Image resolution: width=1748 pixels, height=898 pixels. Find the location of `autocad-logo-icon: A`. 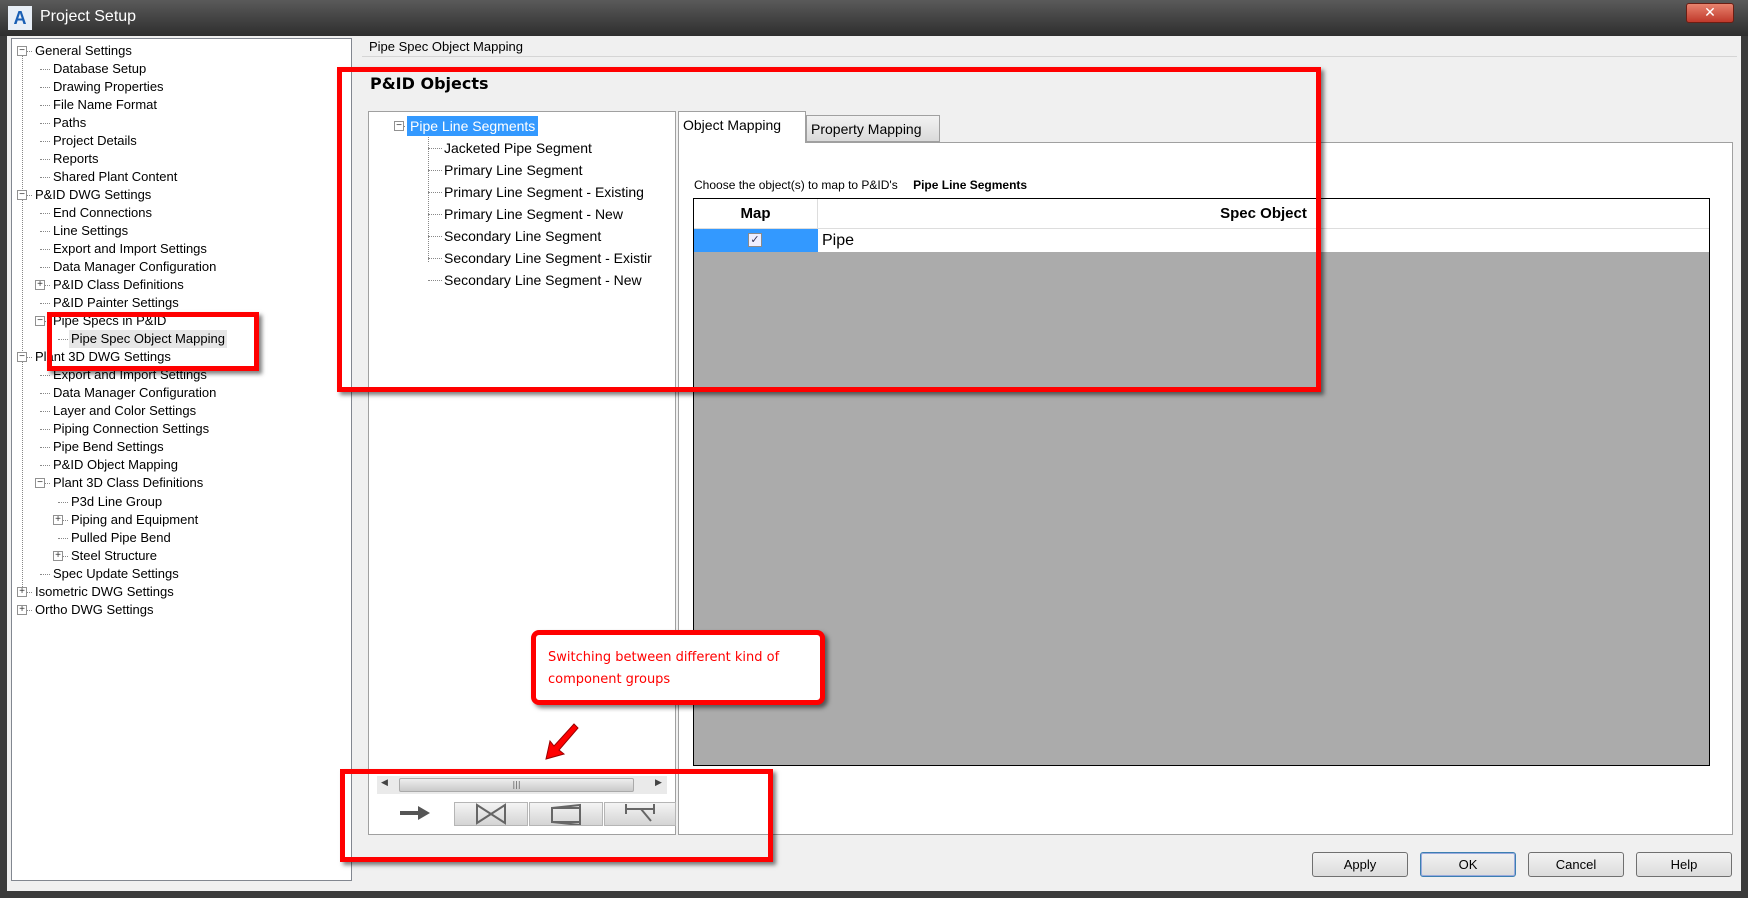

autocad-logo-icon: A is located at coordinates (20, 18).